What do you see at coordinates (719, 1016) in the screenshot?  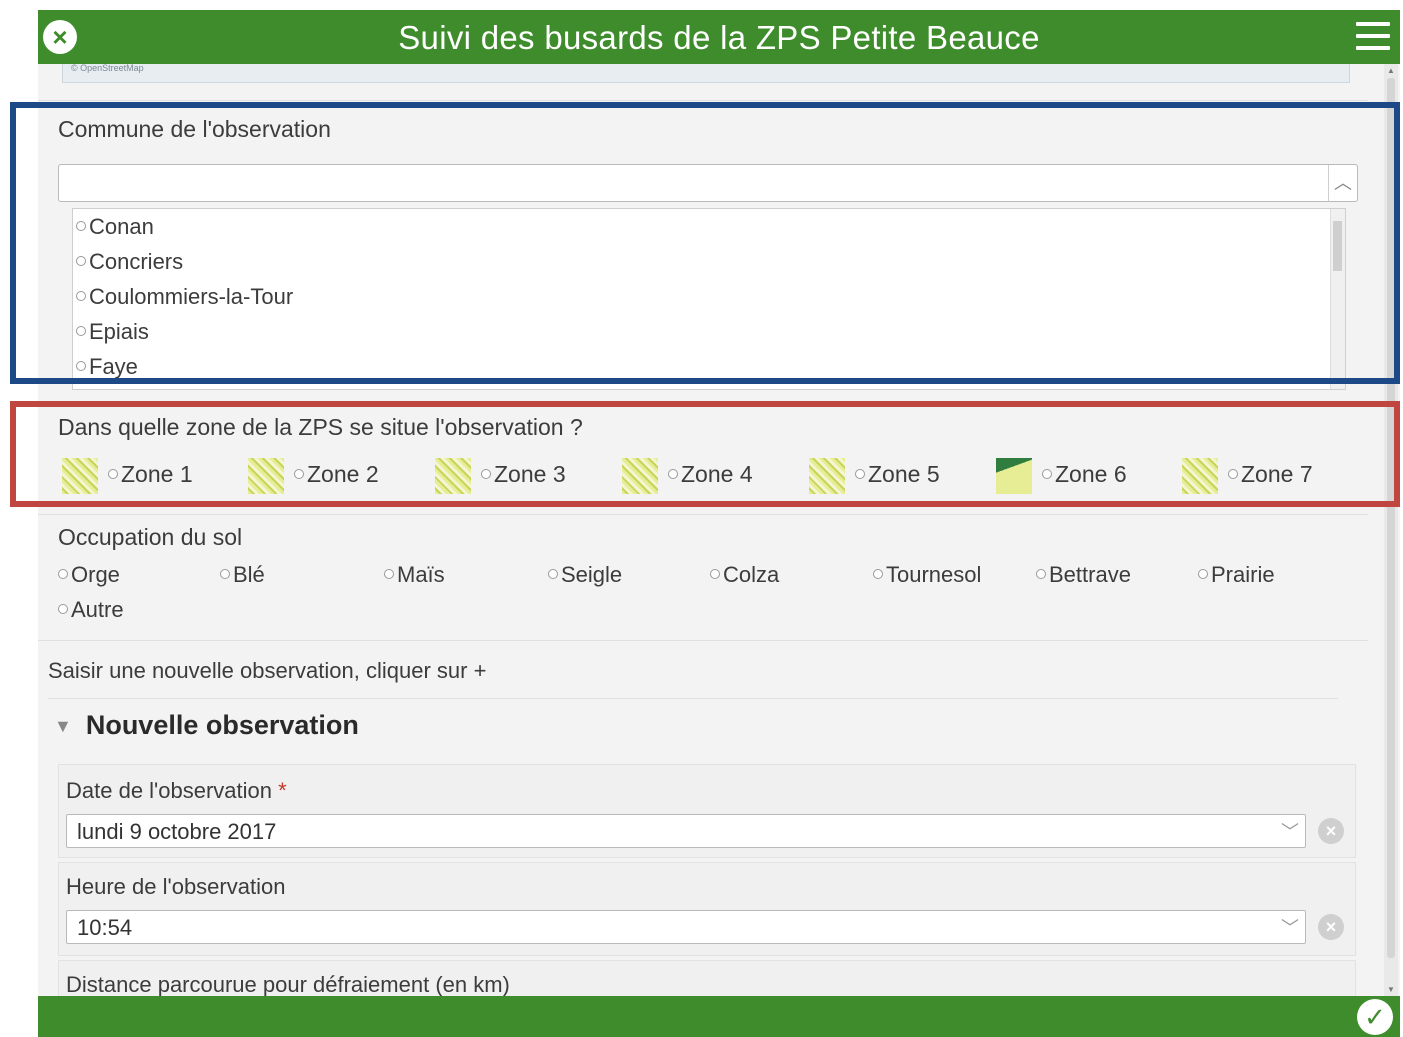 I see `app-footer: ✓` at bounding box center [719, 1016].